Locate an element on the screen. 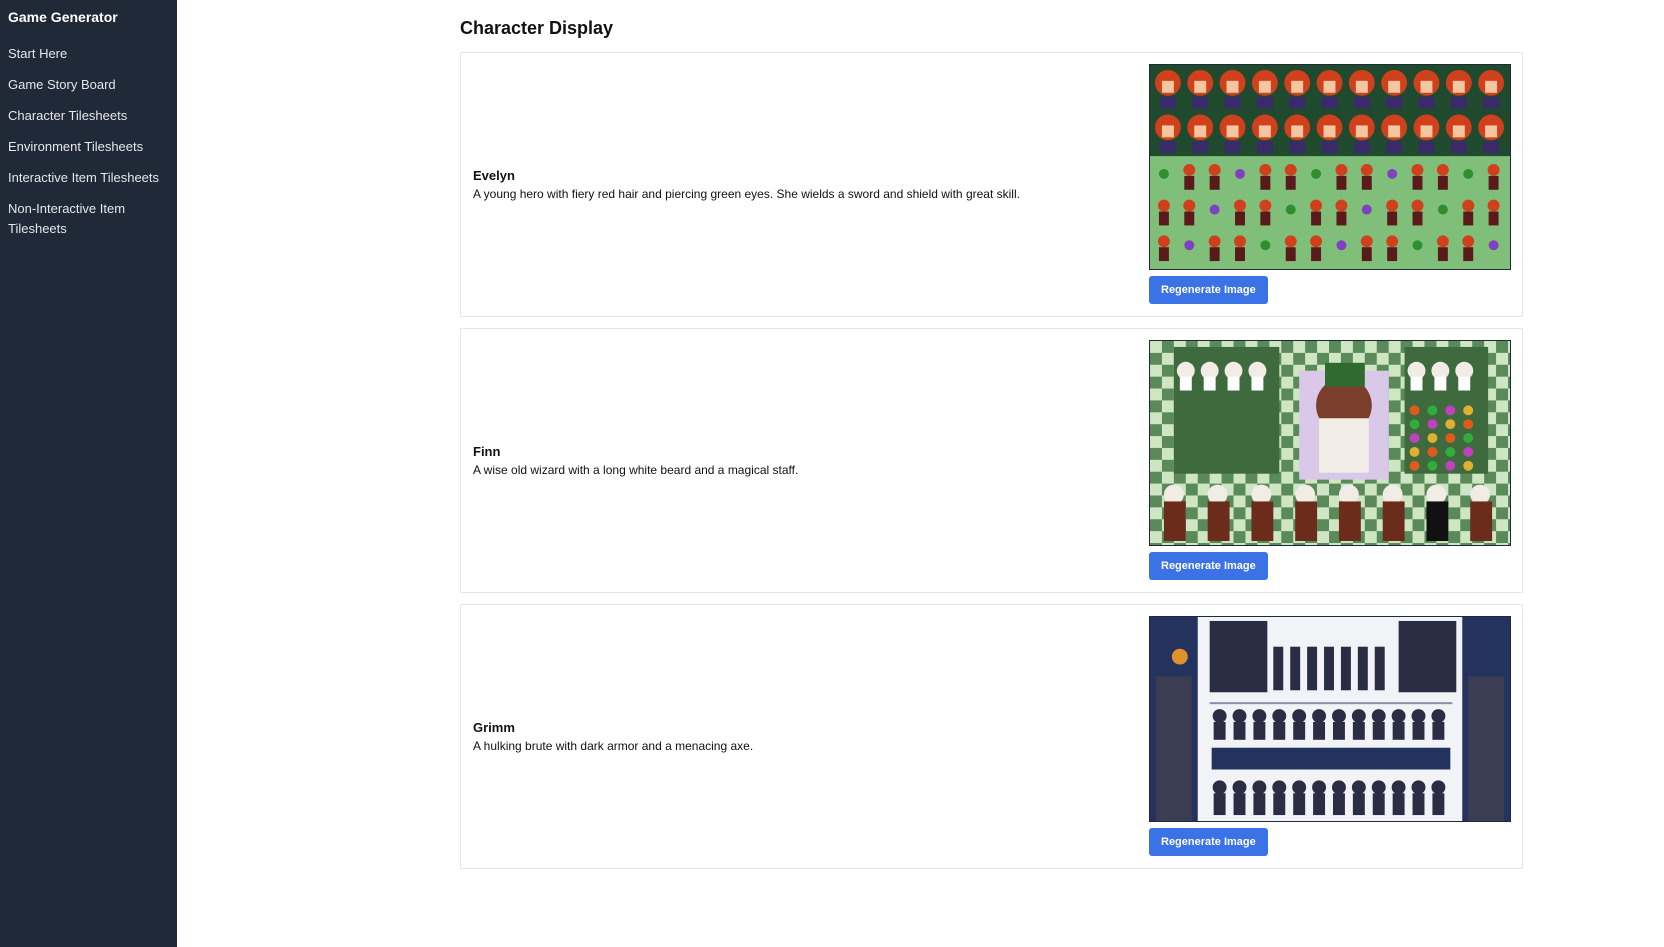  sidebar-item-interactive-item-tilesheets: Interactive Item Tilesheets is located at coordinates (88, 178).